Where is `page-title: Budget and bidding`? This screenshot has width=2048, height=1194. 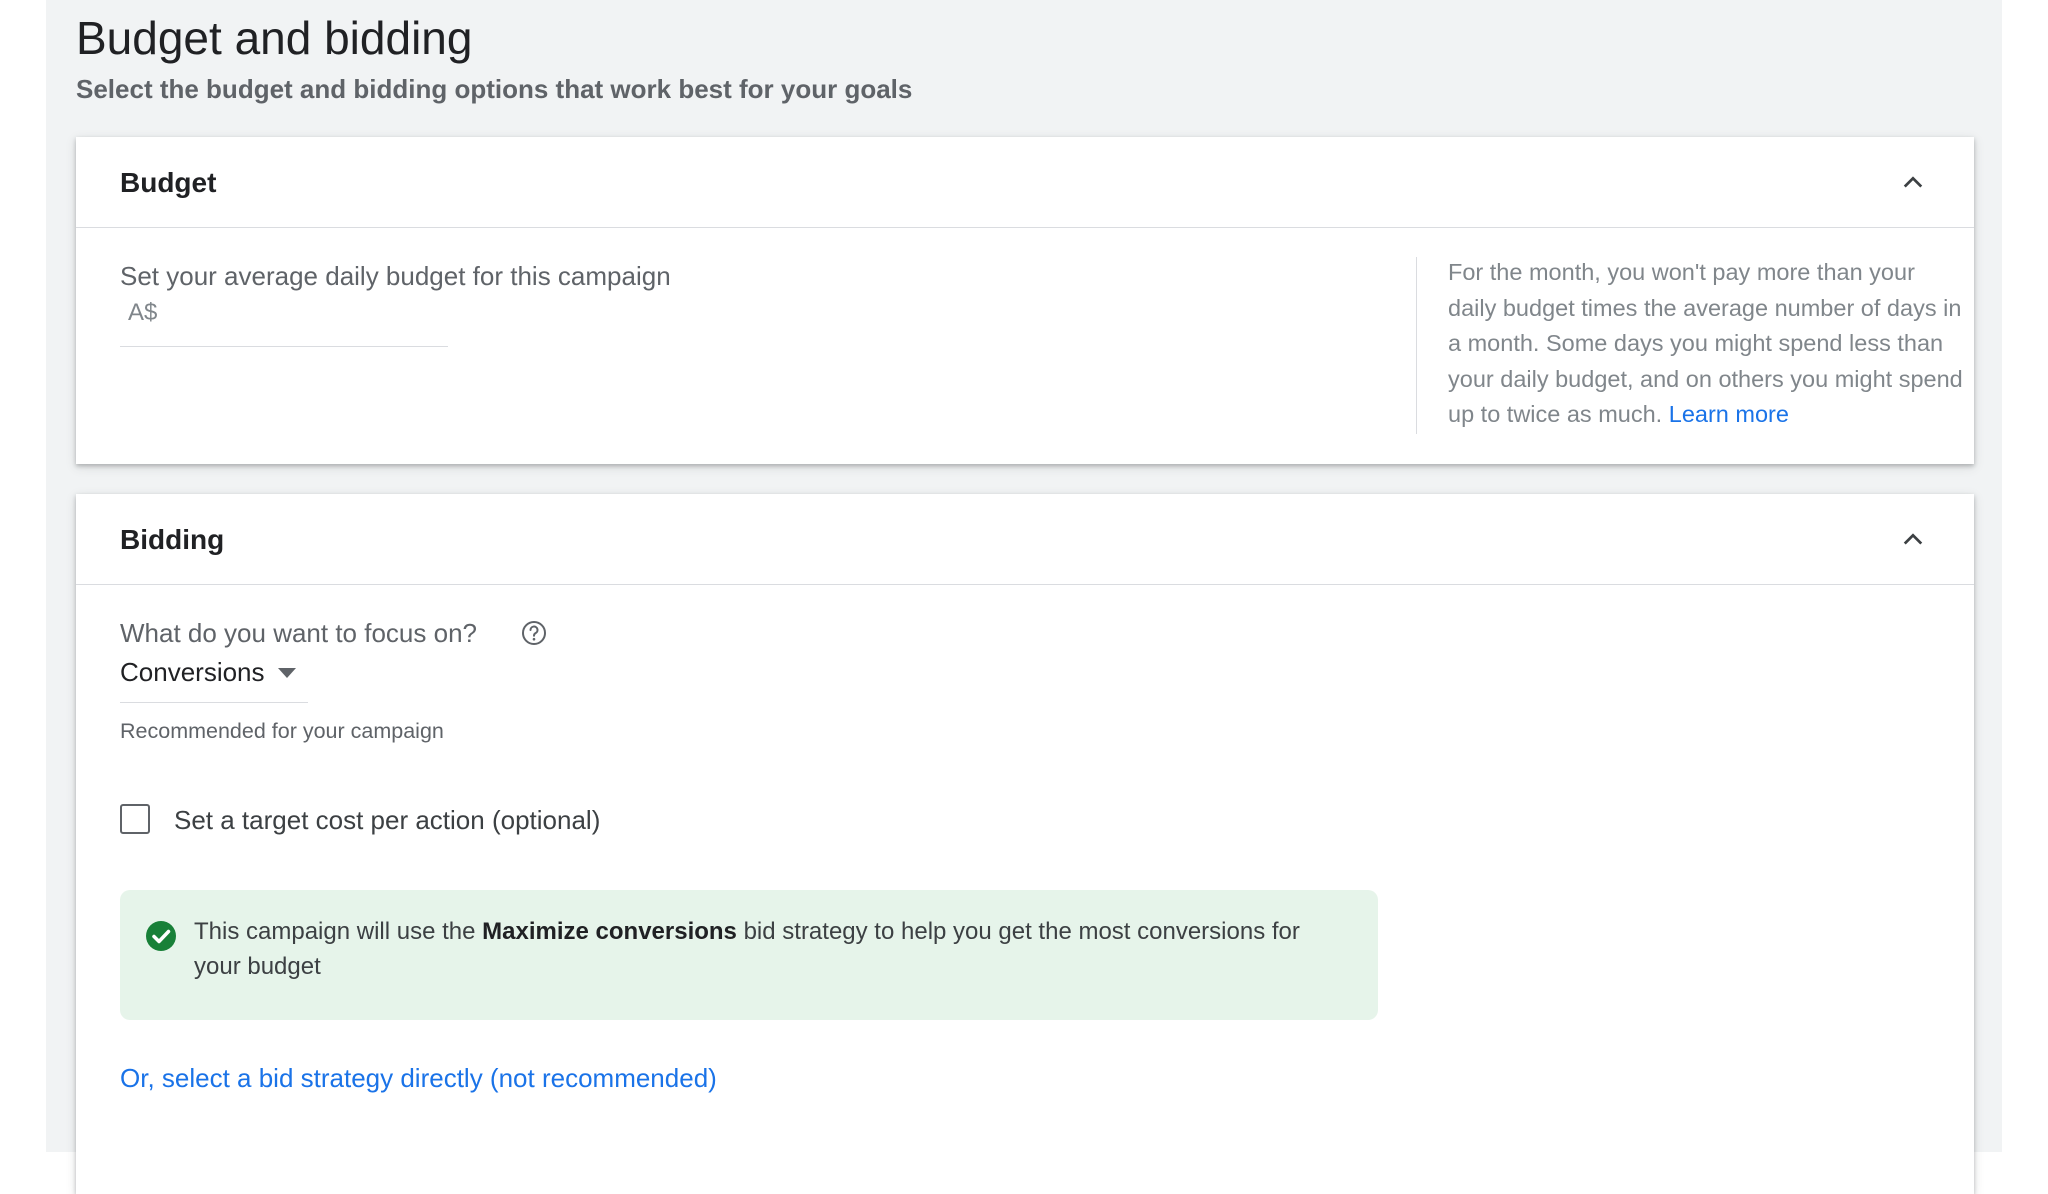 page-title: Budget and bidding is located at coordinates (274, 38).